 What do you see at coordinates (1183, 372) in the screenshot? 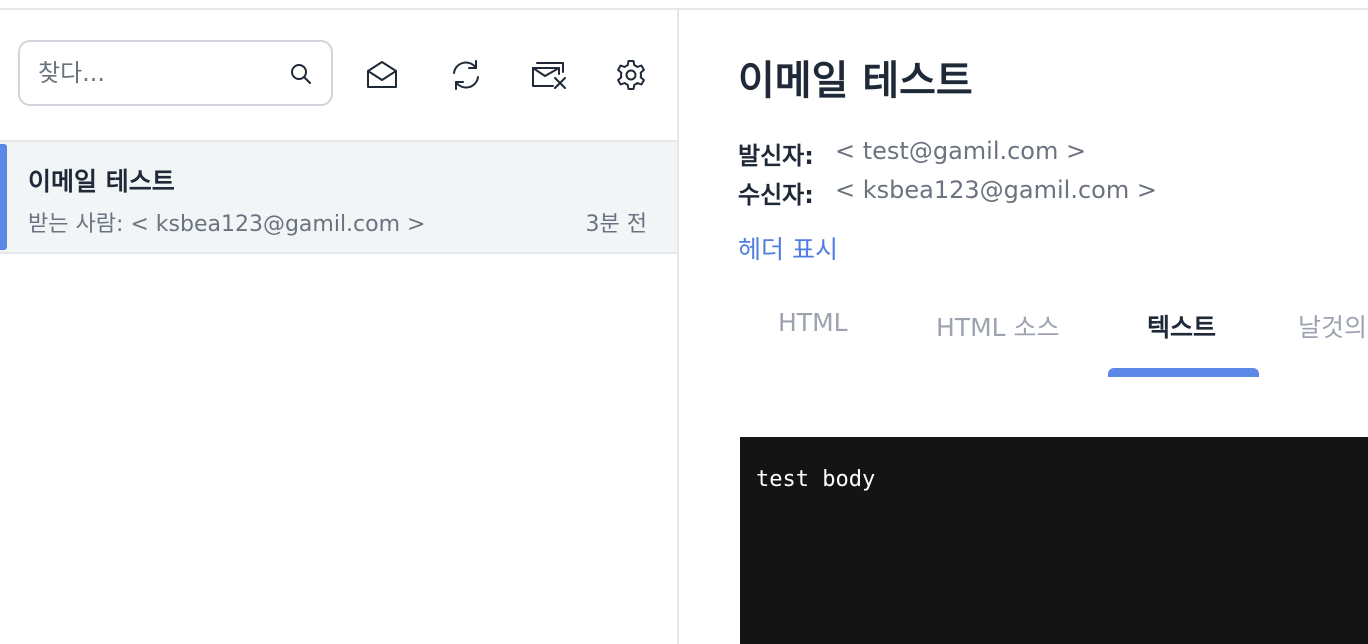
I see `active-tab-indicator` at bounding box center [1183, 372].